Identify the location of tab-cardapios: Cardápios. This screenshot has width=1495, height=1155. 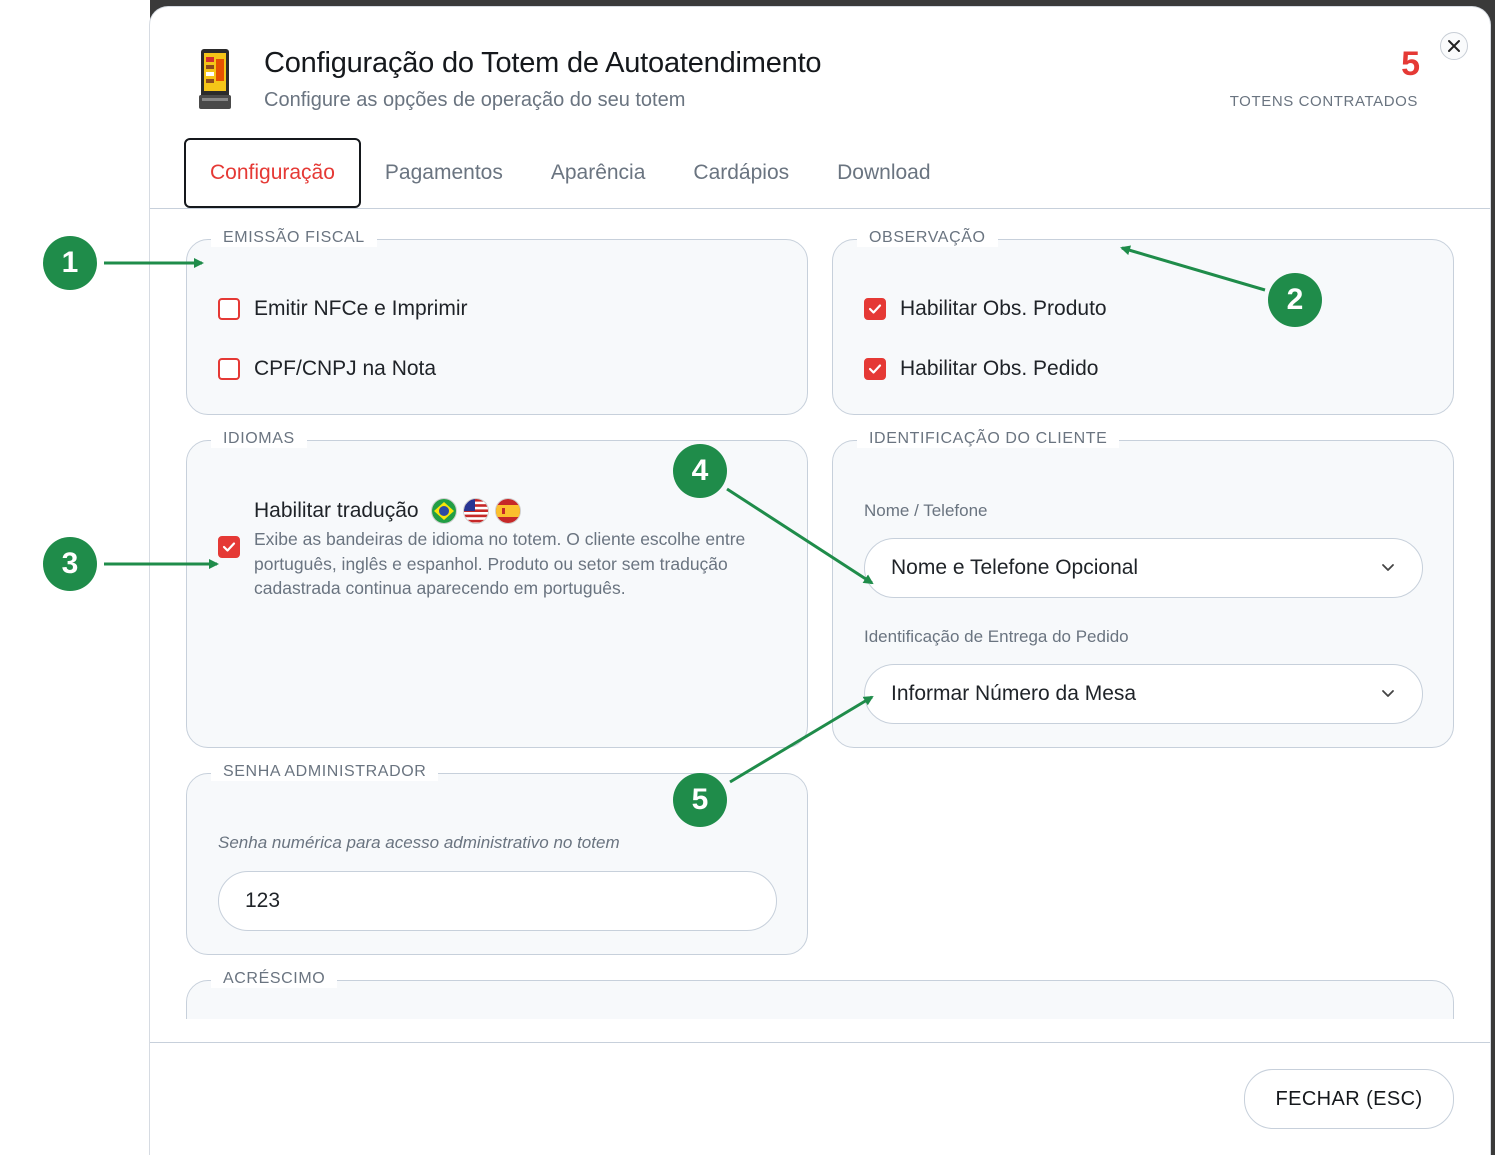
(741, 173).